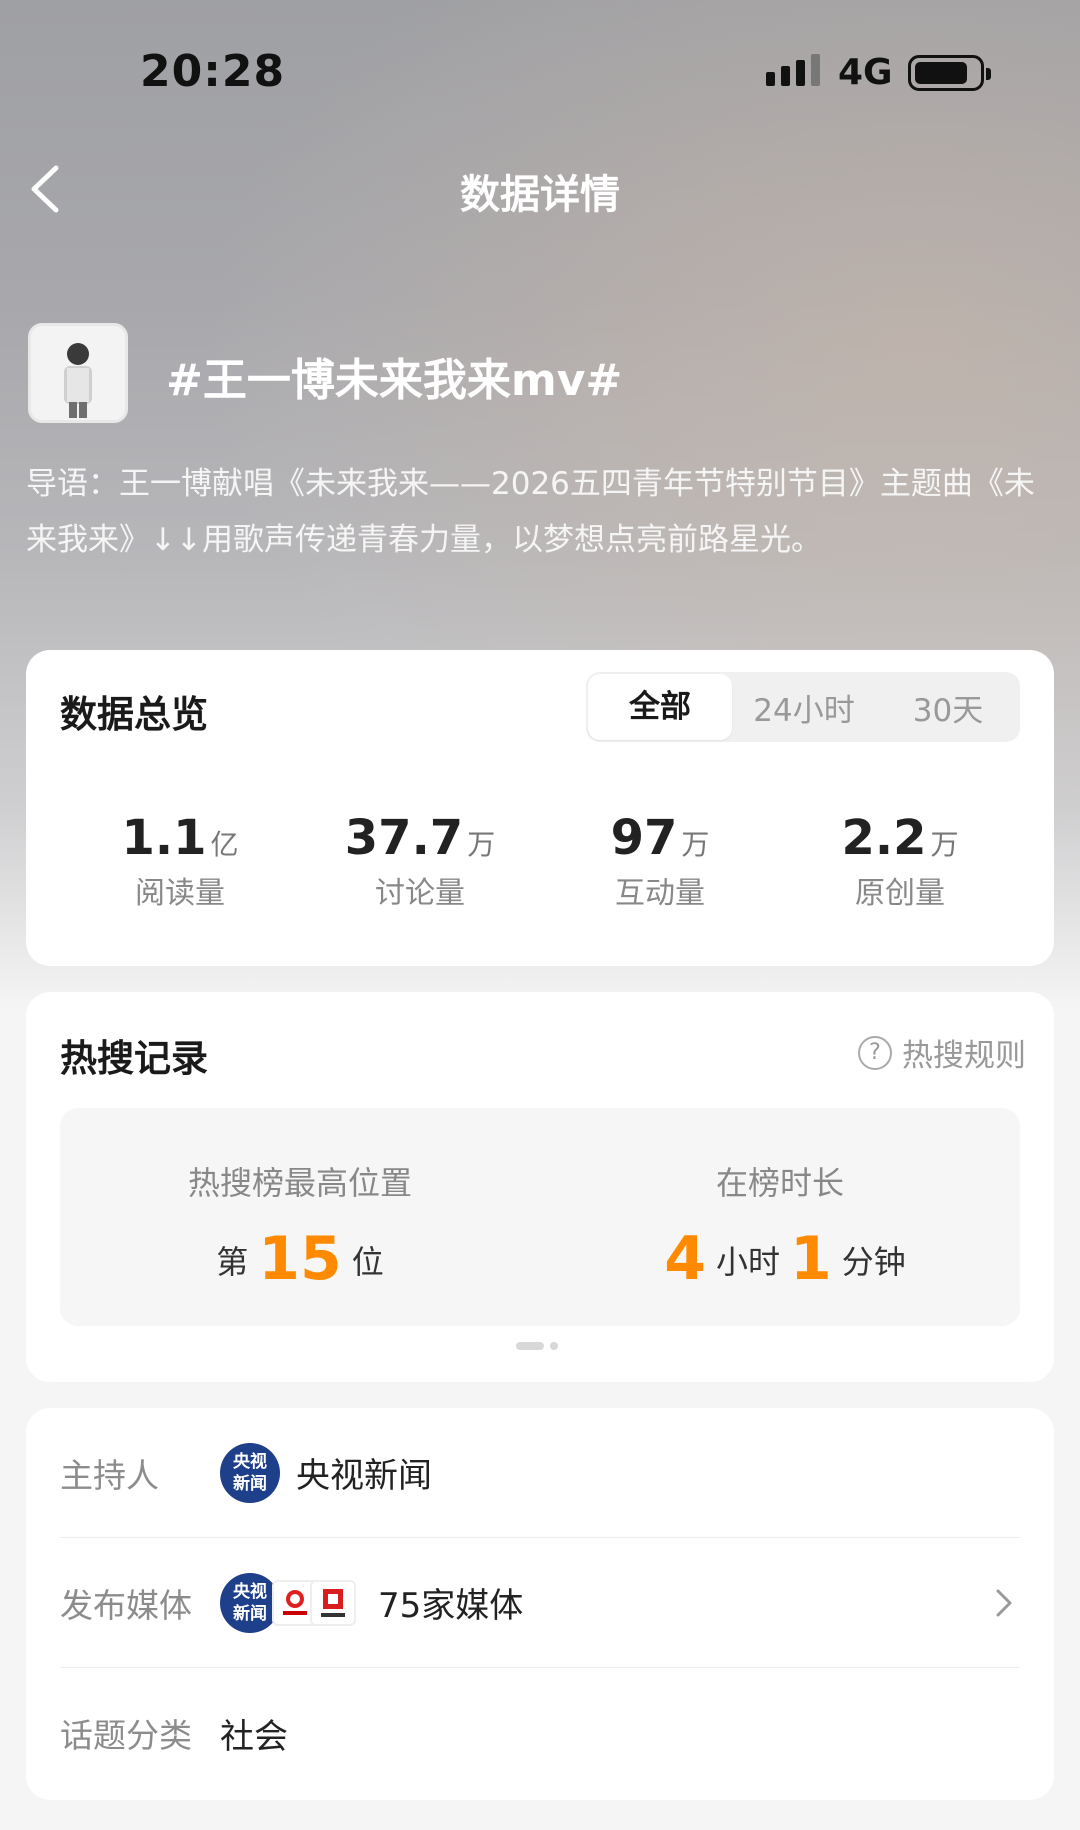 The width and height of the screenshot is (1080, 1830). I want to click on stat-originals: 2.2 万 原创量, so click(900, 861).